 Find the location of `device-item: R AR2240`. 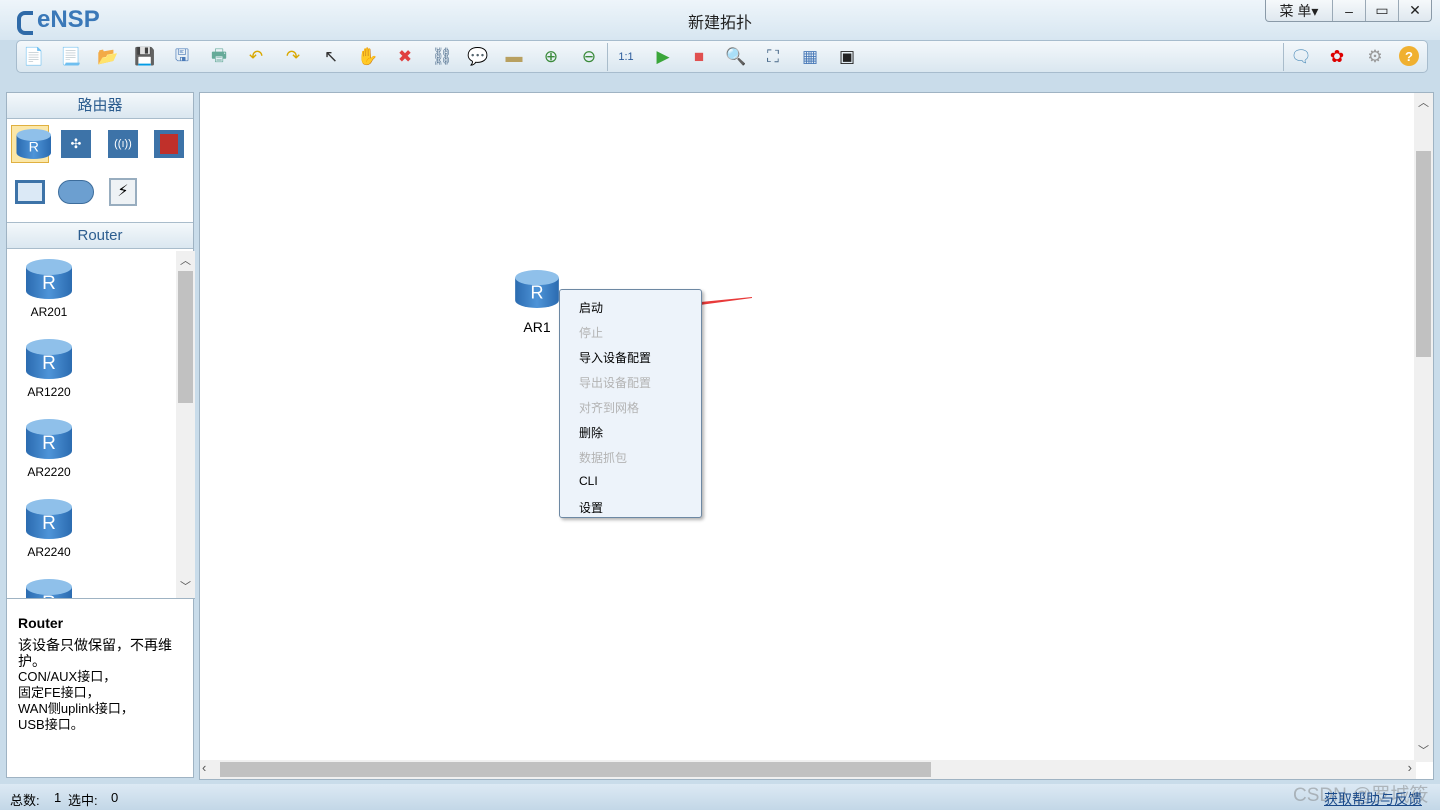

device-item: R AR2240 is located at coordinates (49, 529).